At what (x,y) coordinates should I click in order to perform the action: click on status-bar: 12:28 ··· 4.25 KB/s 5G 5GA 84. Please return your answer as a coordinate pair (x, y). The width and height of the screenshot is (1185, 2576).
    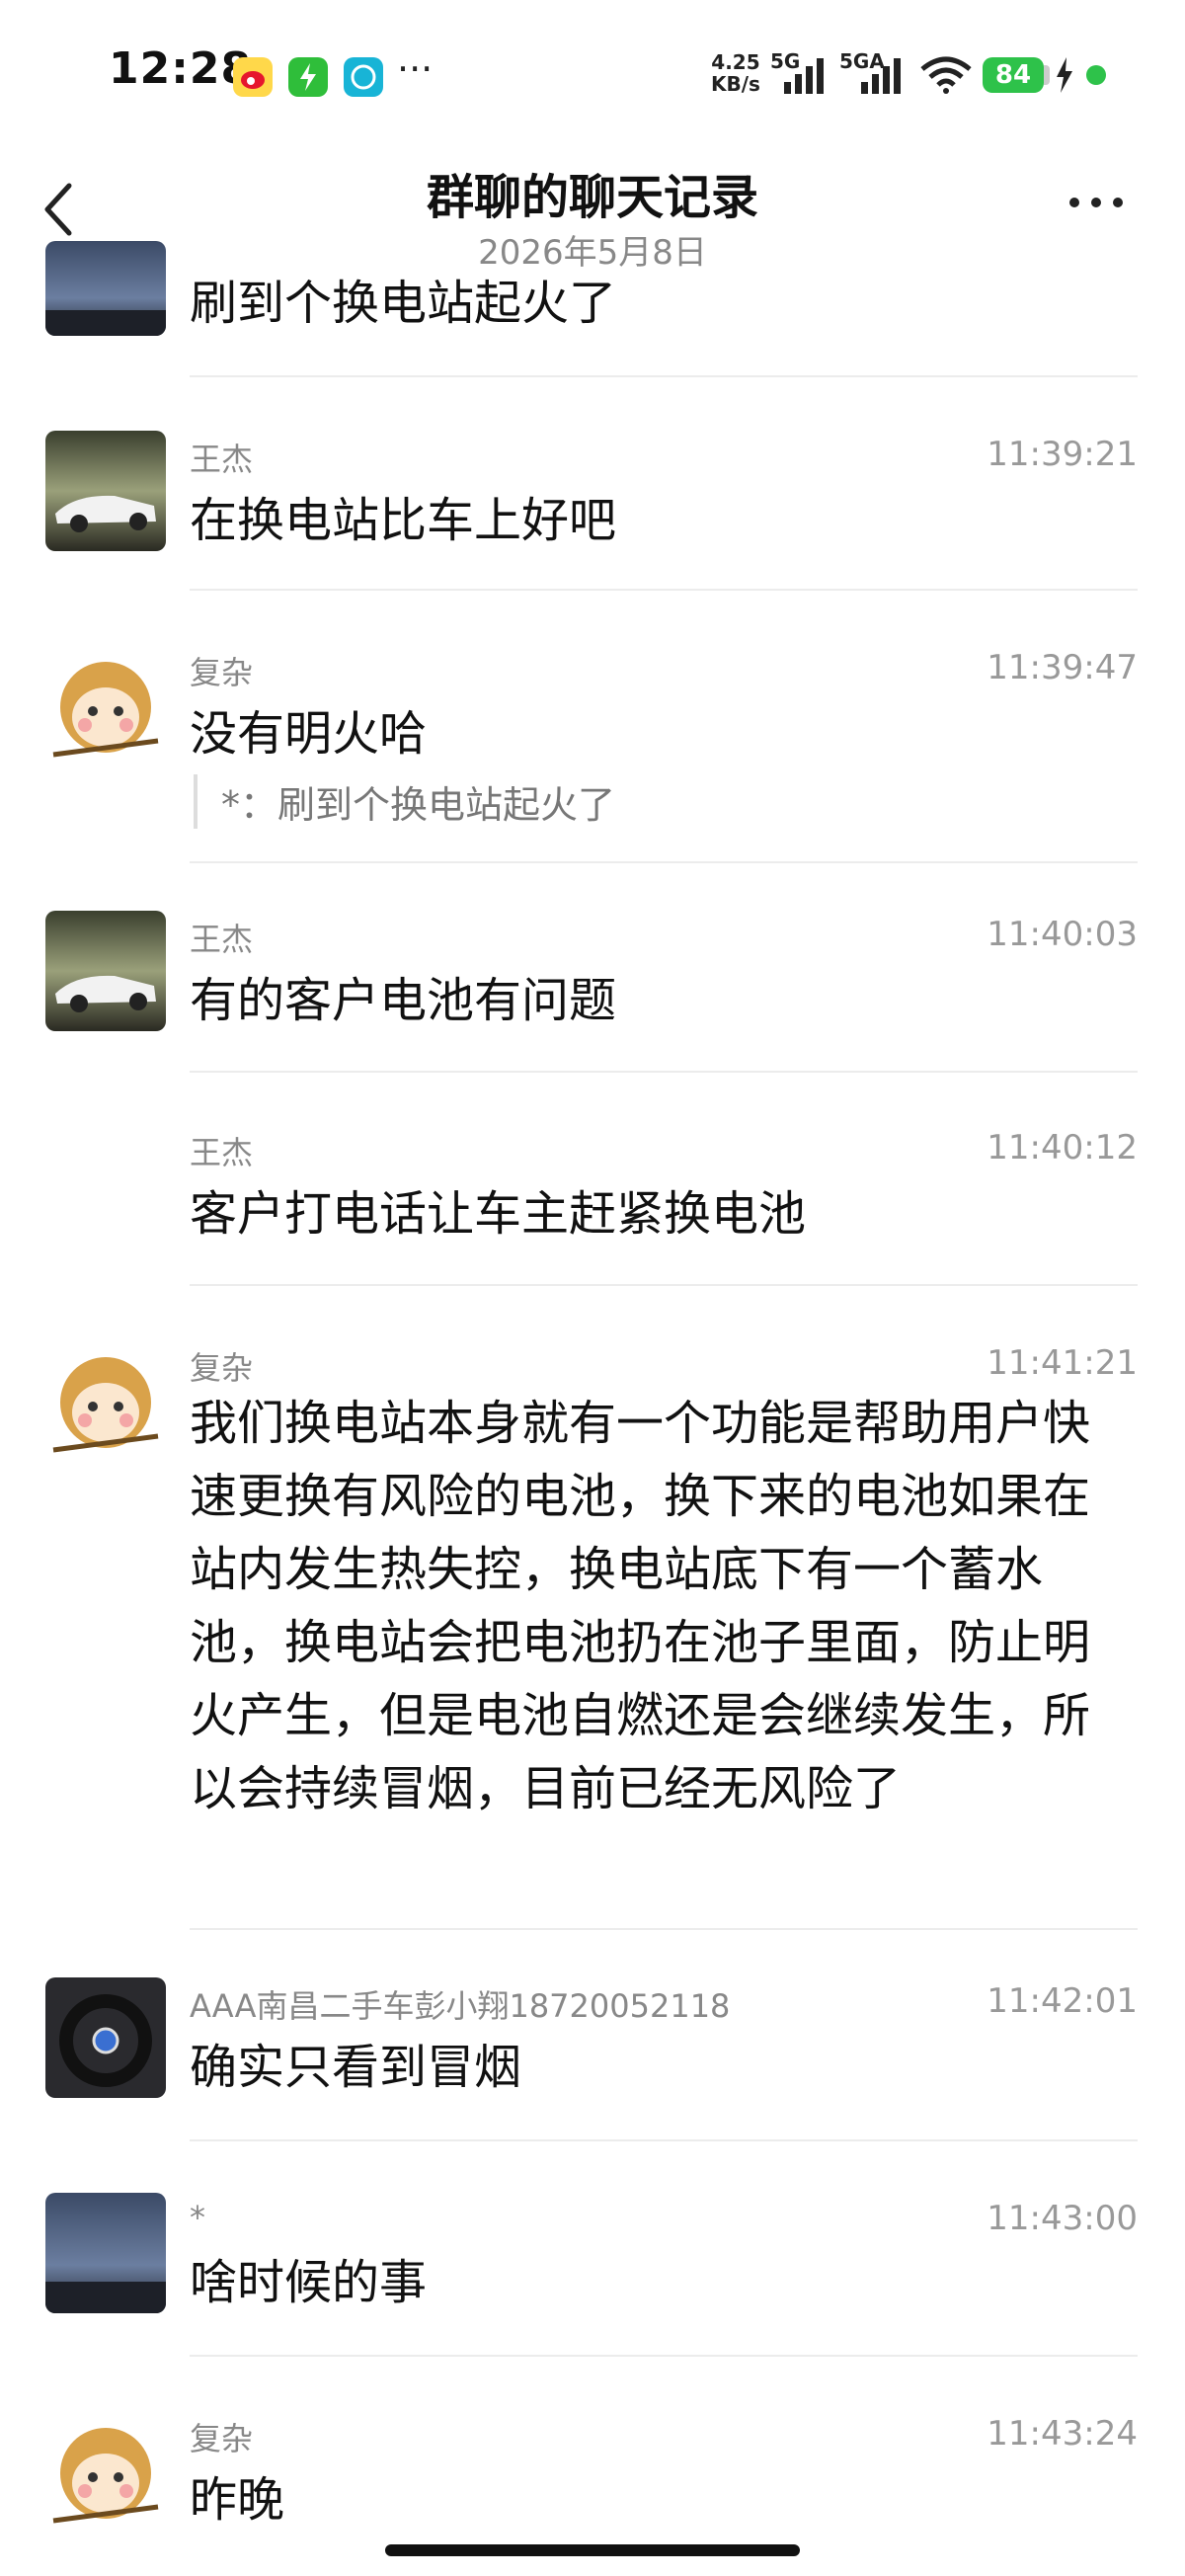
    Looking at the image, I should click on (592, 74).